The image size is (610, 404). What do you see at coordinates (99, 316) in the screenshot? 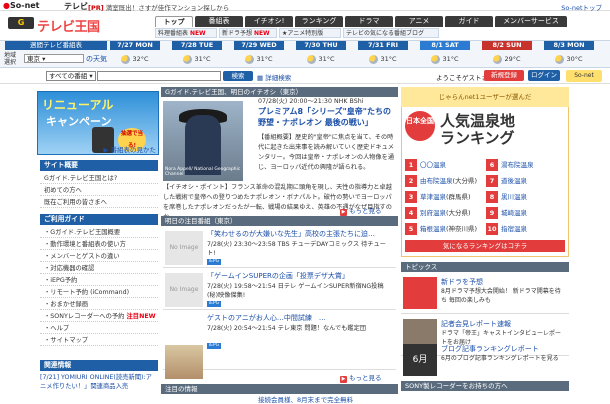
I see `guide-link-sony: ・SONYレコーダーへの予約 注目NEW` at bounding box center [99, 316].